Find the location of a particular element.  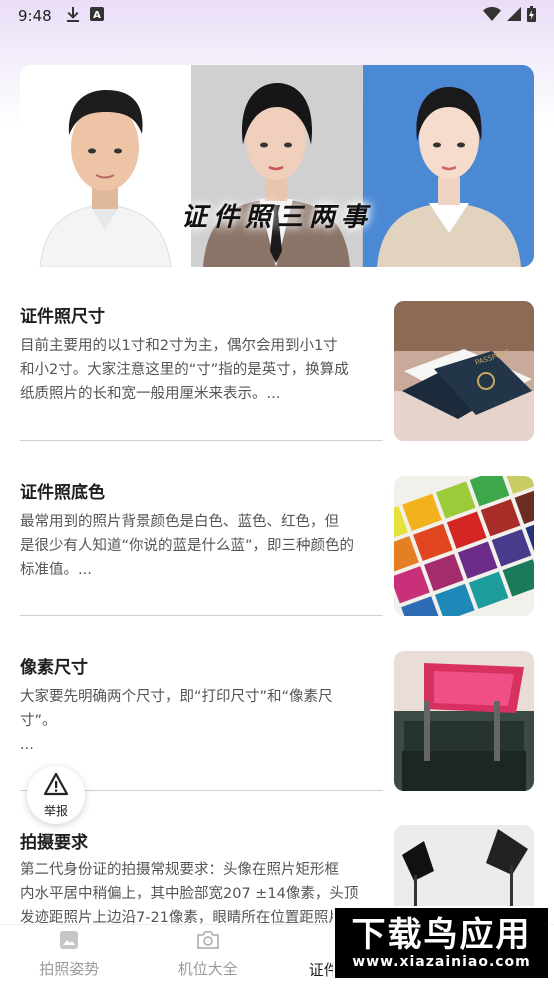

report-button: 举报 is located at coordinates (56, 795).